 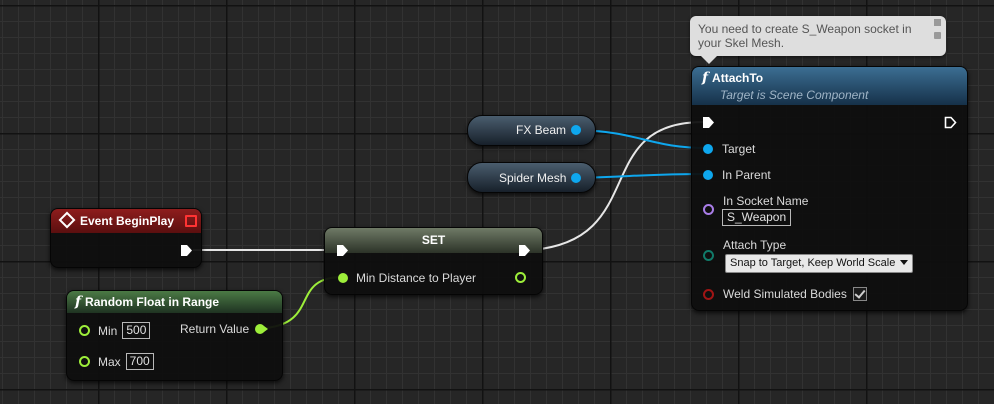 What do you see at coordinates (343, 278) in the screenshot?
I see `min-distance-input-pin` at bounding box center [343, 278].